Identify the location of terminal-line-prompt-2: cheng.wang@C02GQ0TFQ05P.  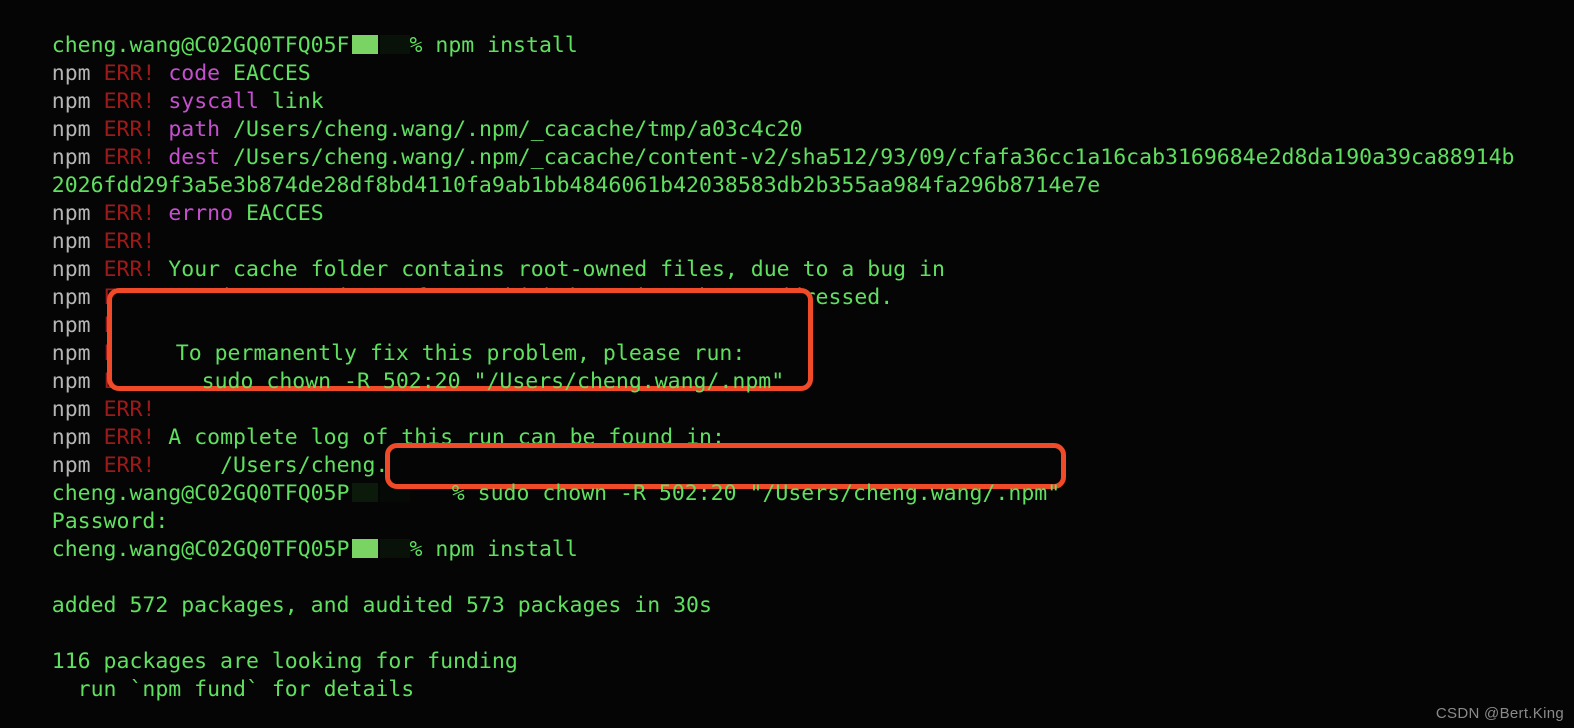
(205, 479).